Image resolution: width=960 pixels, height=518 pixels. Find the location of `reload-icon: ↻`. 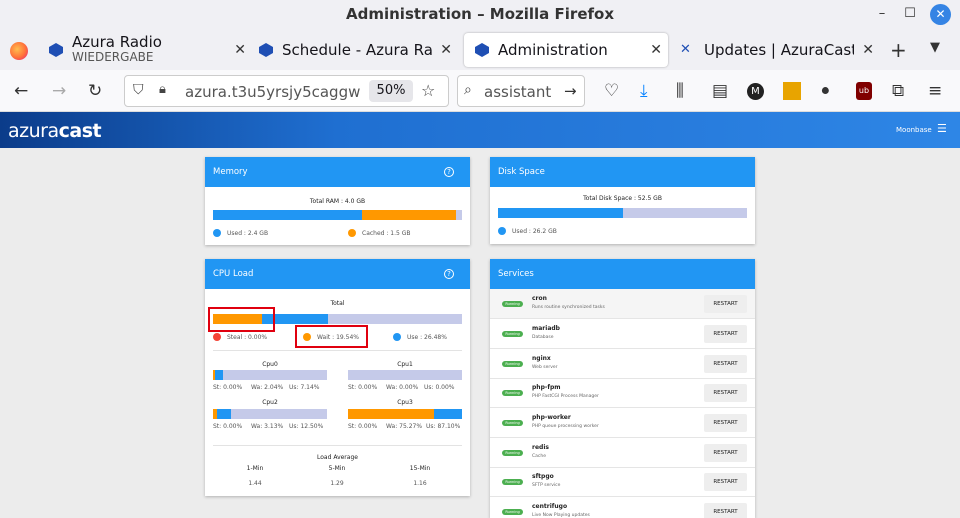

reload-icon: ↻ is located at coordinates (95, 91).